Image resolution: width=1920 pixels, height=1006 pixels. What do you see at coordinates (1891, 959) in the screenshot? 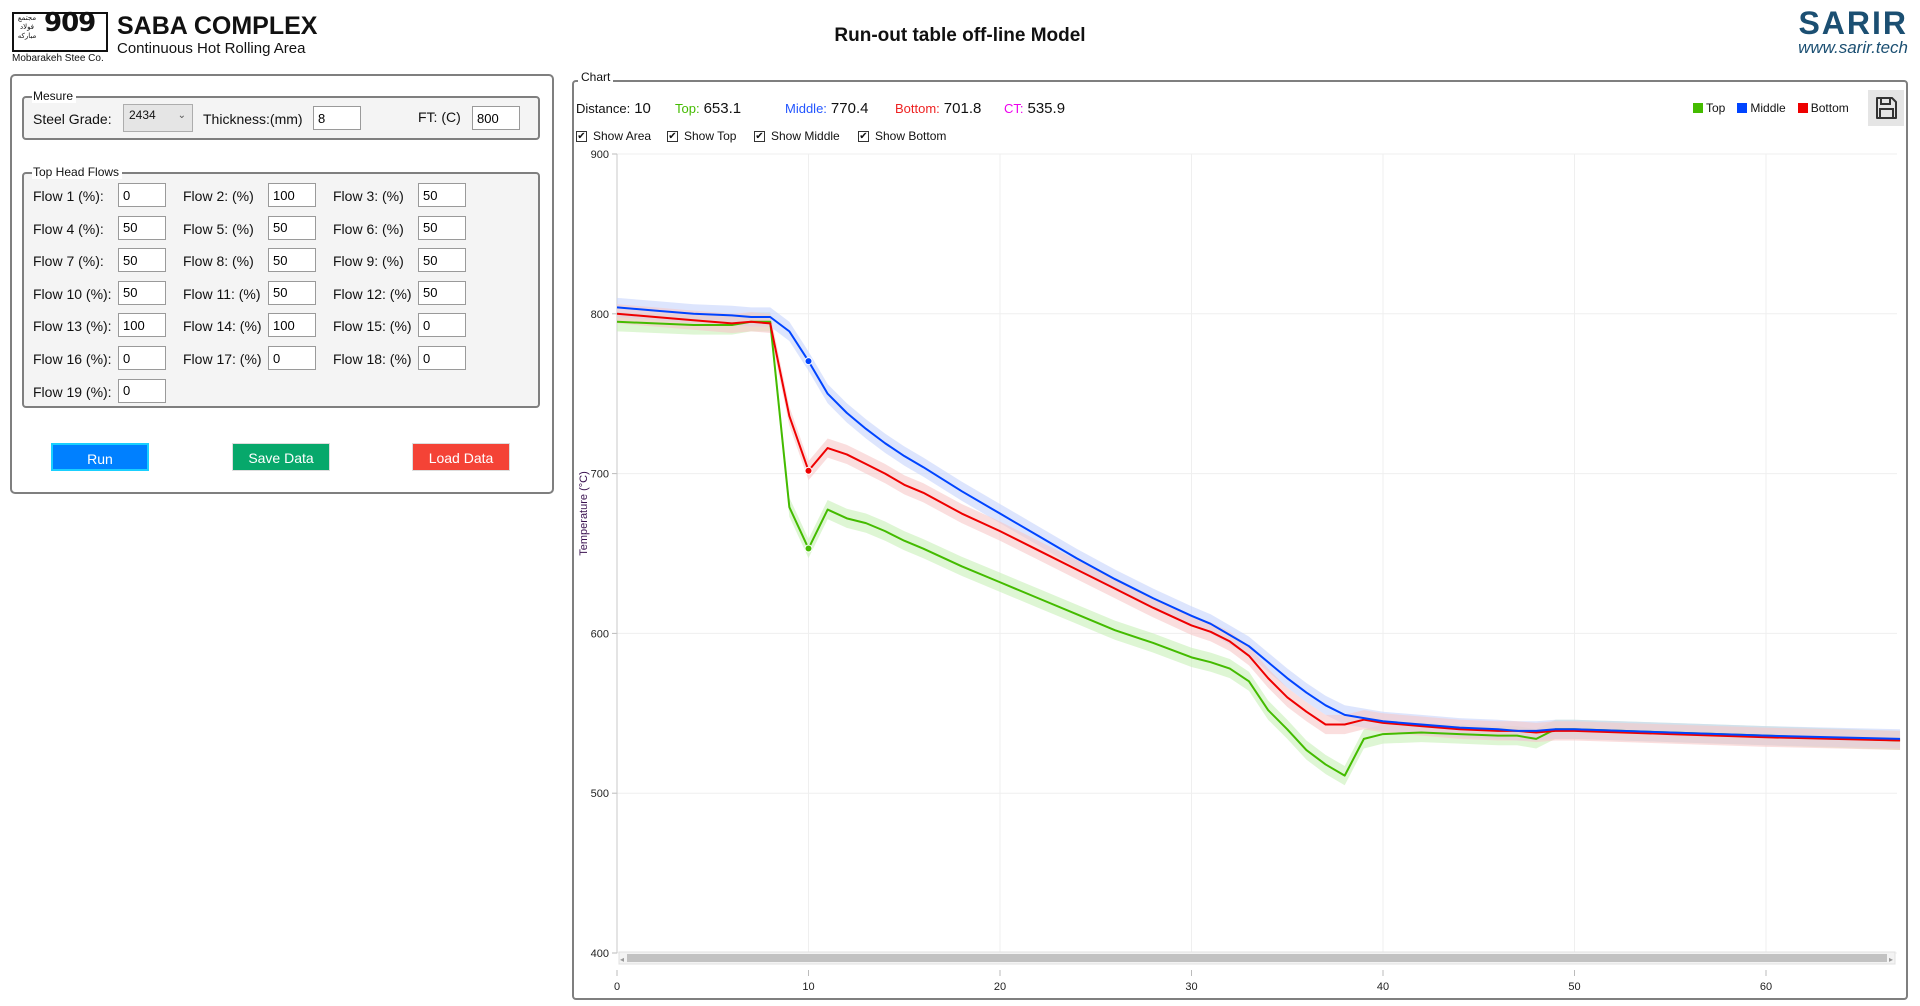
I see `scroll-right-icon: ▸` at bounding box center [1891, 959].